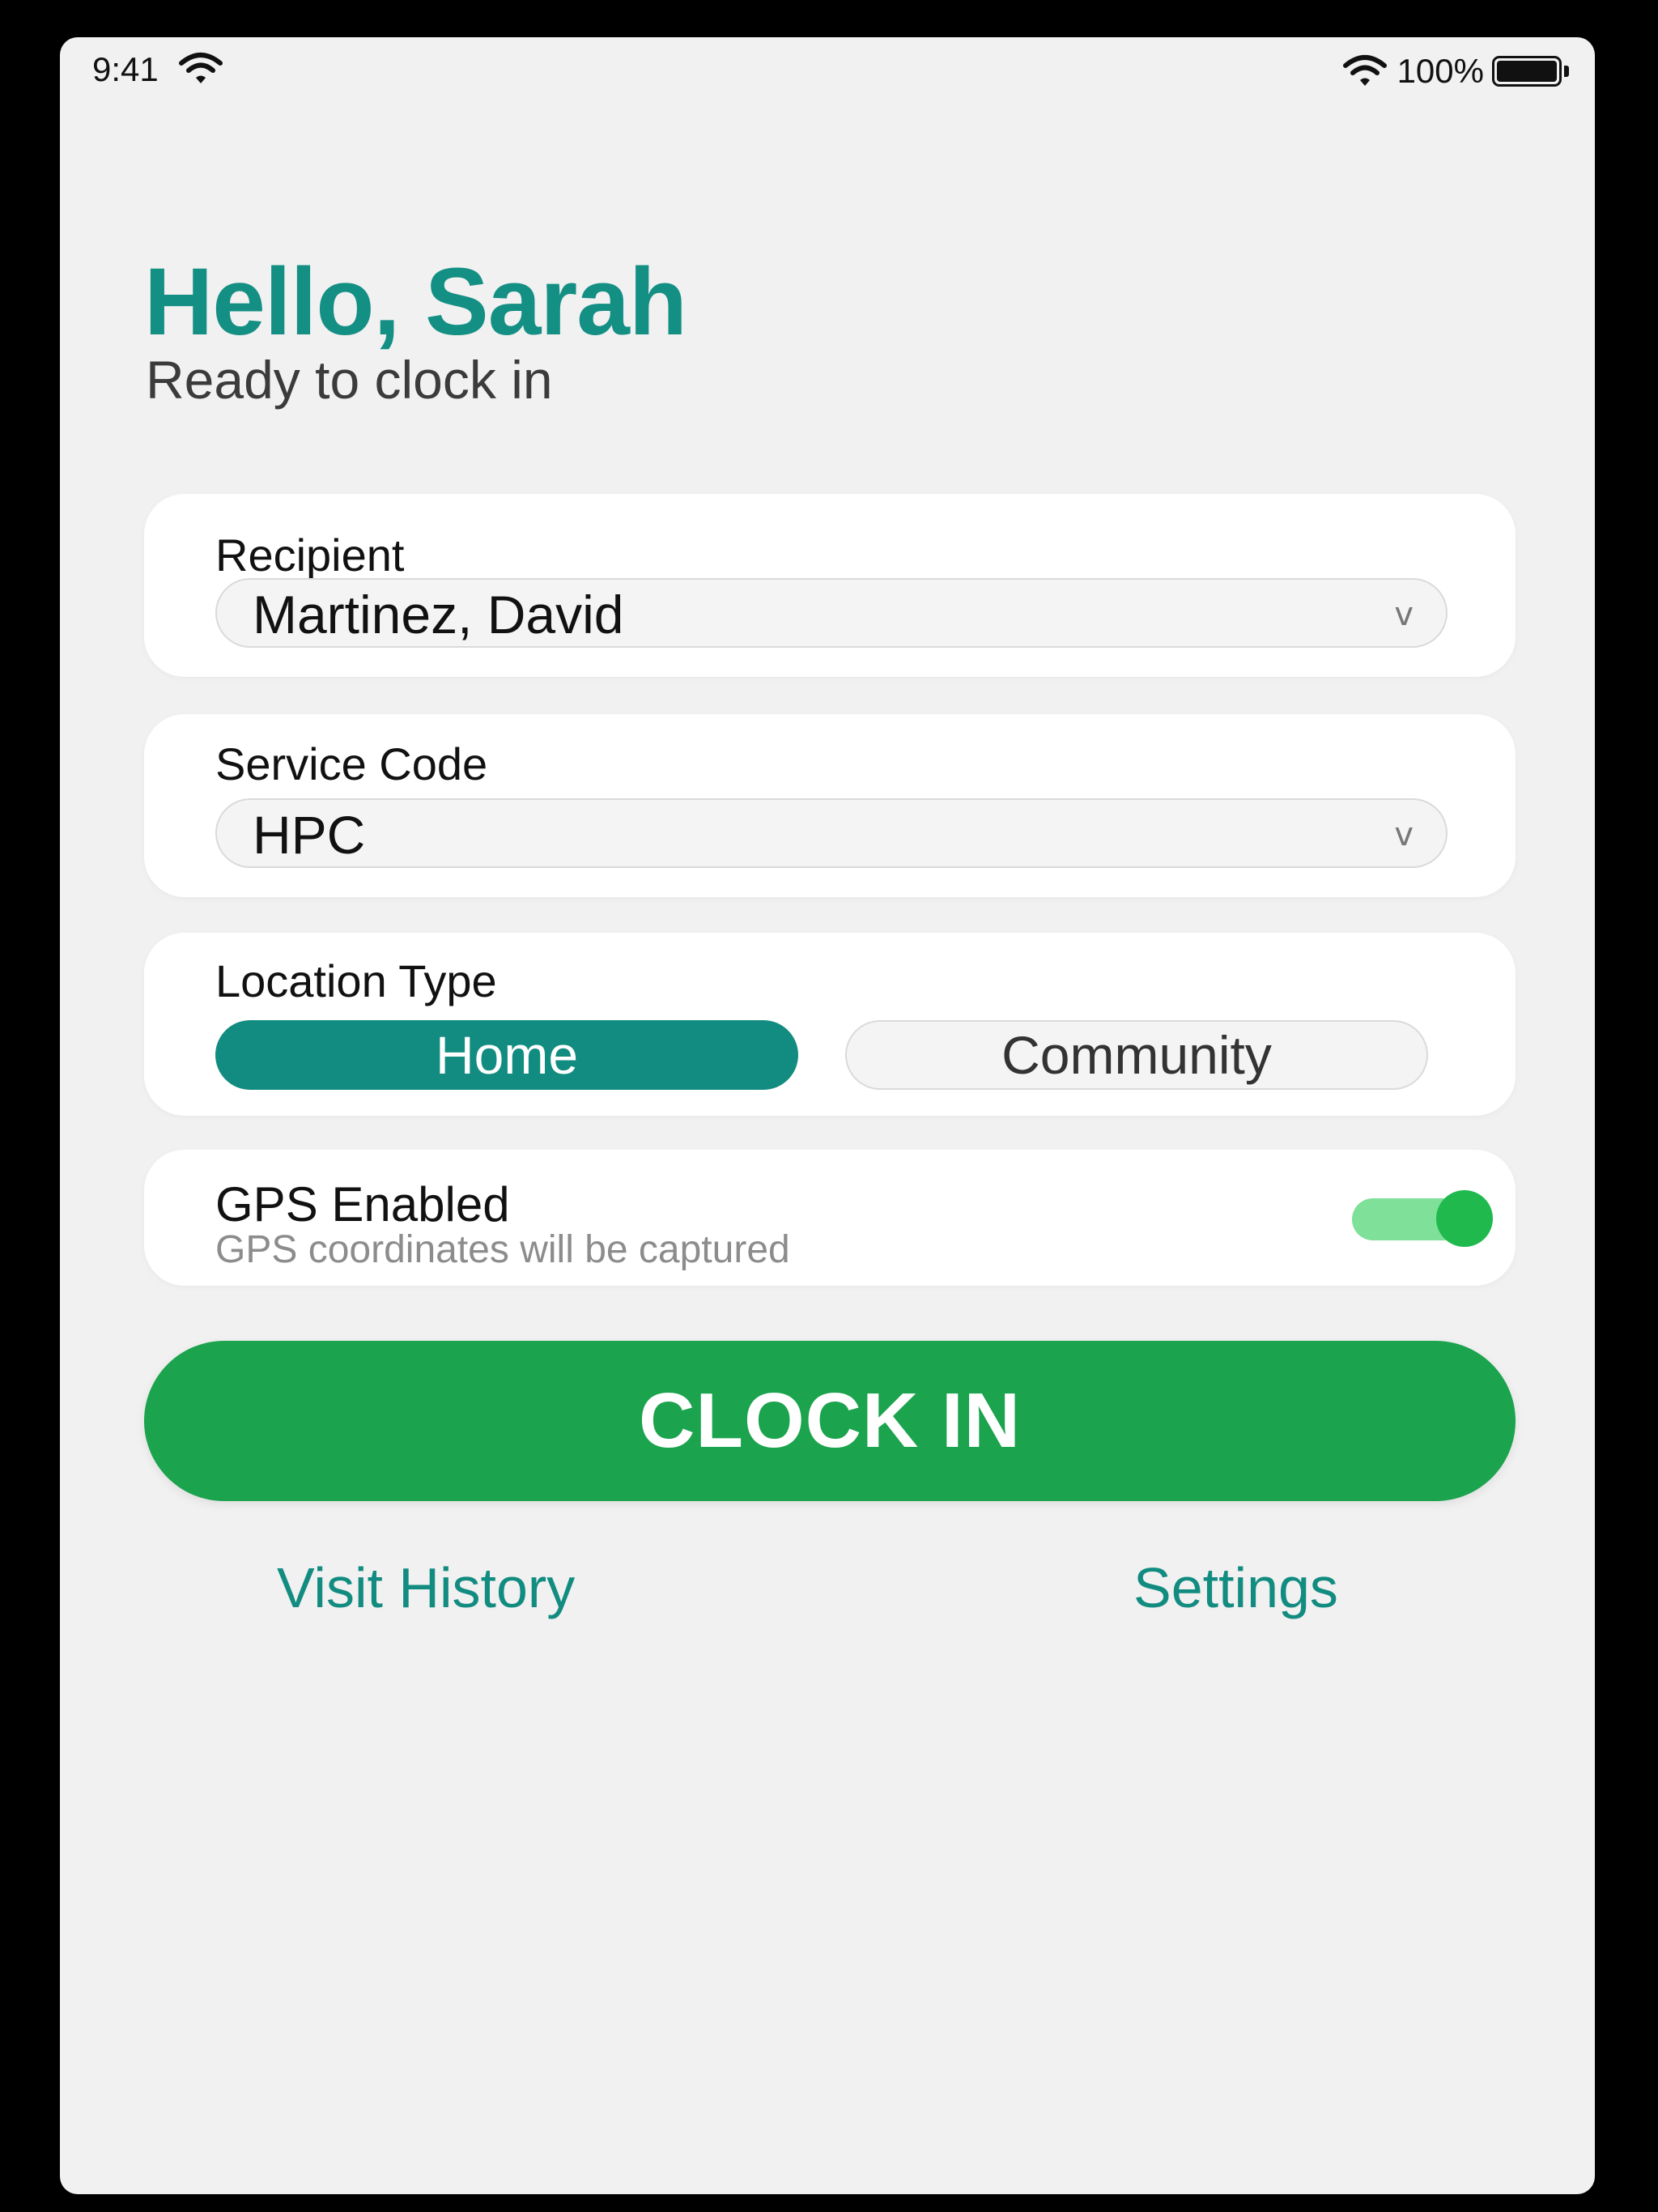 This screenshot has width=1658, height=2212. Describe the element at coordinates (309, 835) in the screenshot. I see `service-code-value: HPC` at that location.